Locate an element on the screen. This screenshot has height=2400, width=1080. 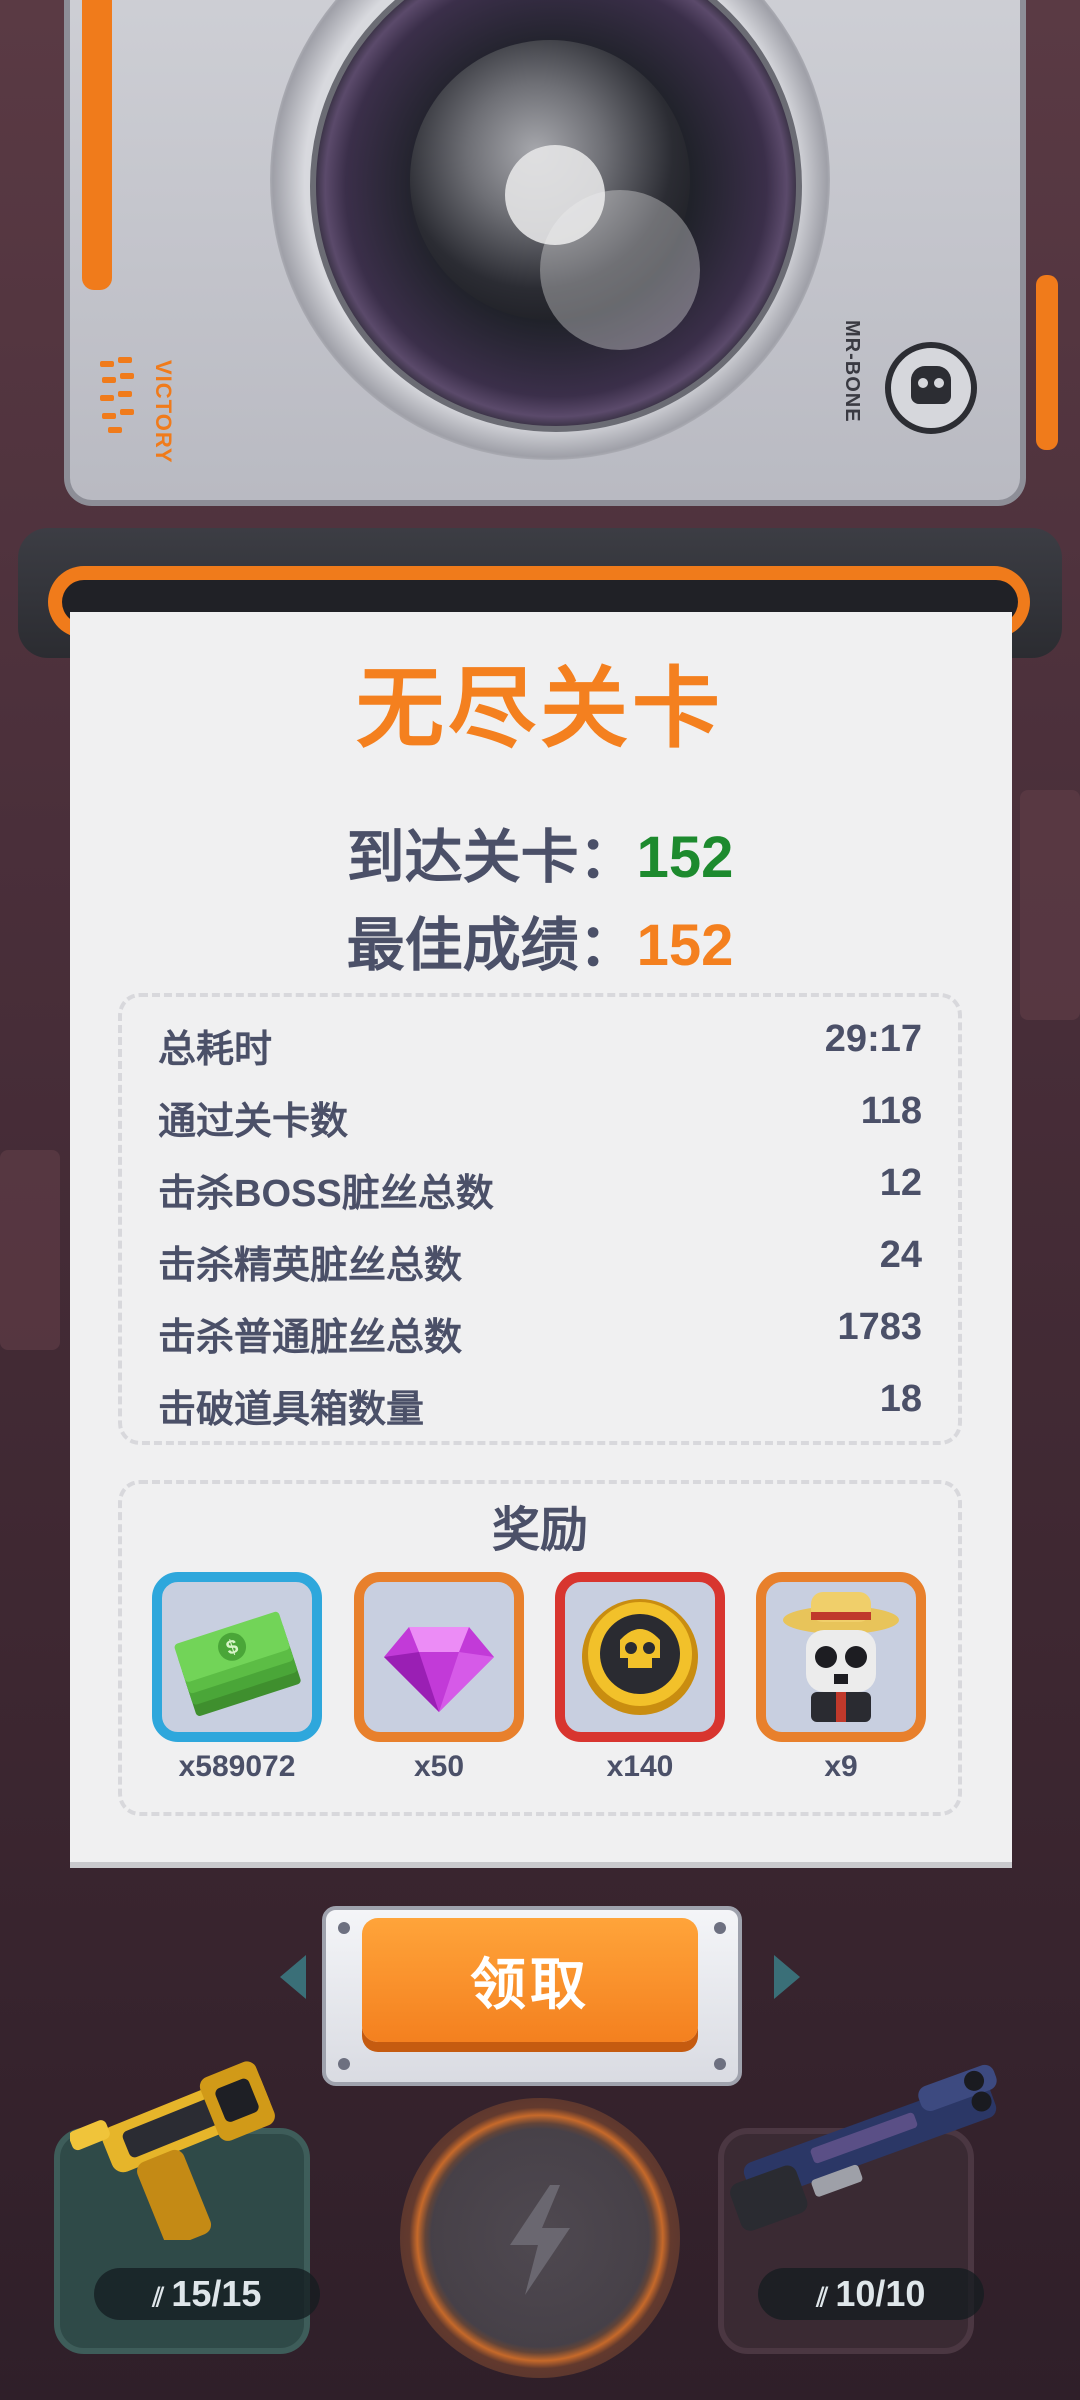
stat-row-normal-kills: 击杀普通脏丝总数 1783 is located at coordinates (540, 1328).